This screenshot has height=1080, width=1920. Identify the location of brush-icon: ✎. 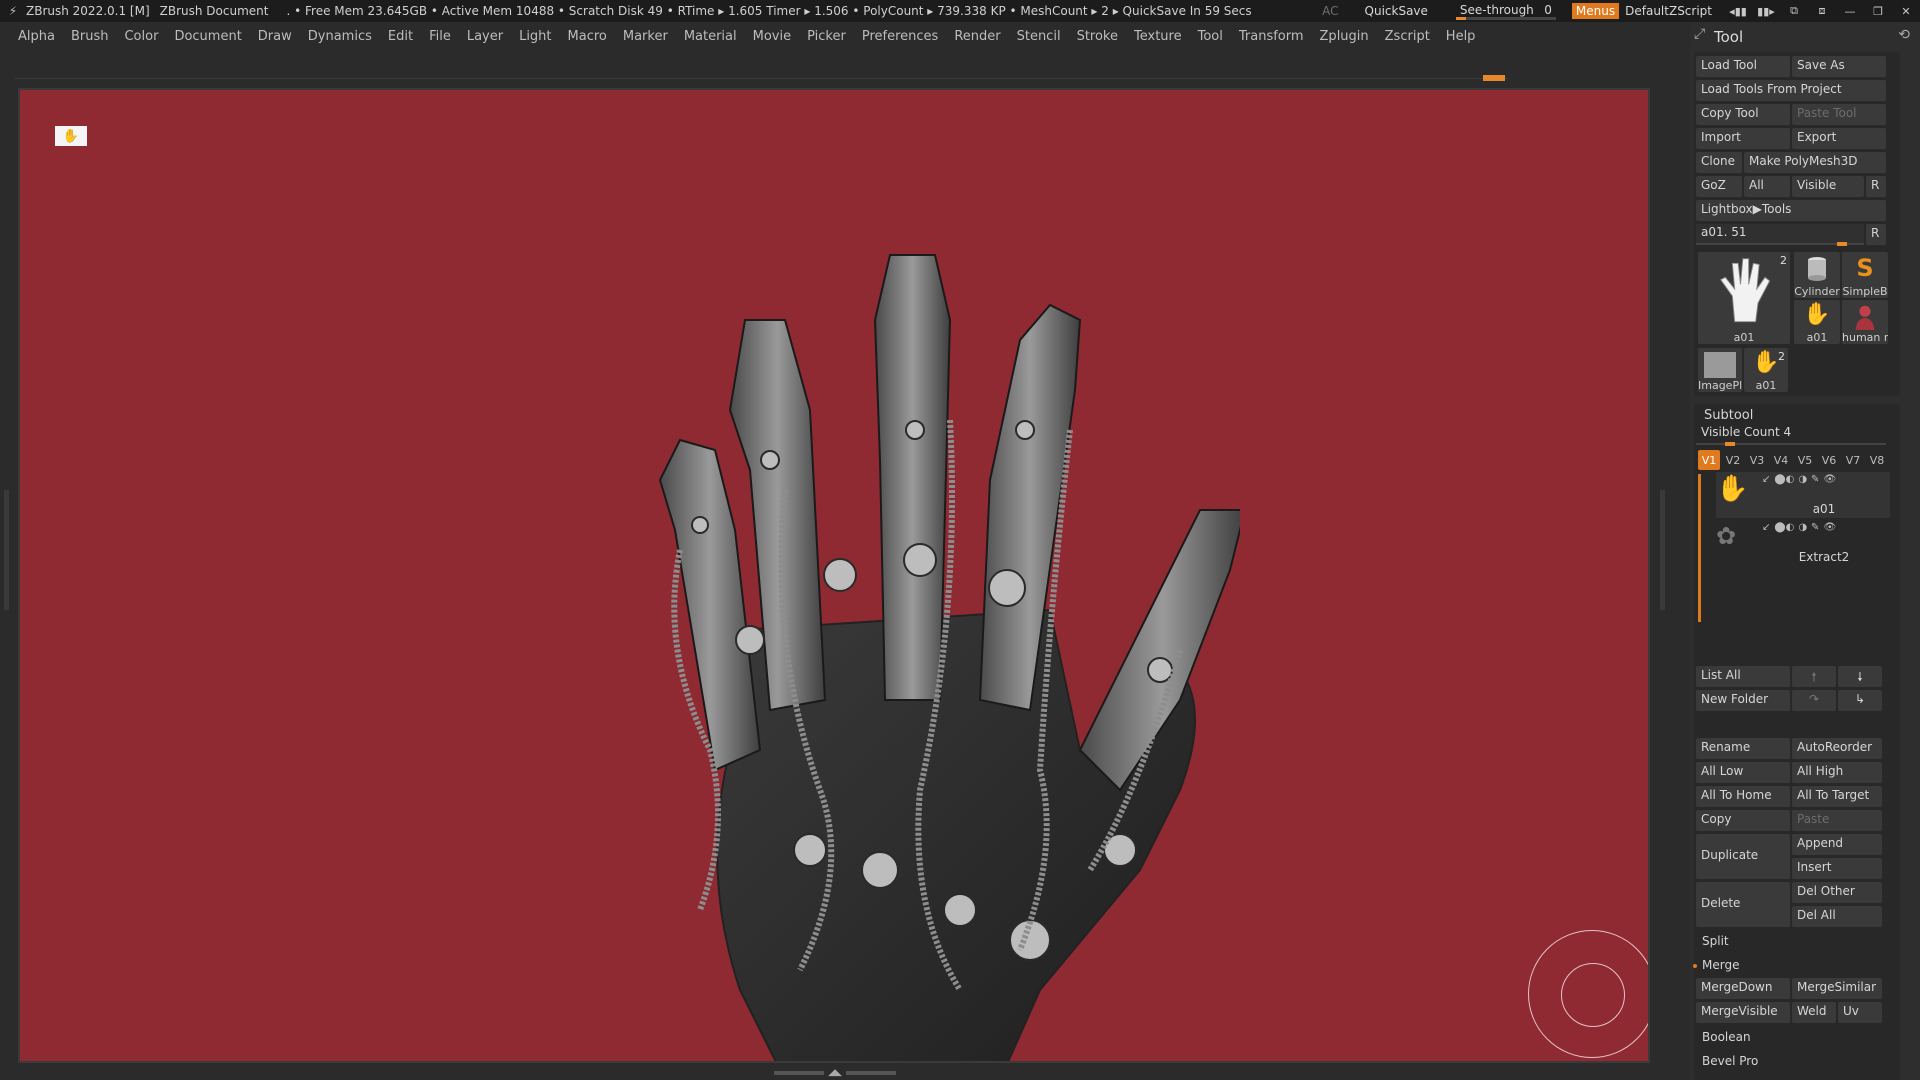
(1815, 527).